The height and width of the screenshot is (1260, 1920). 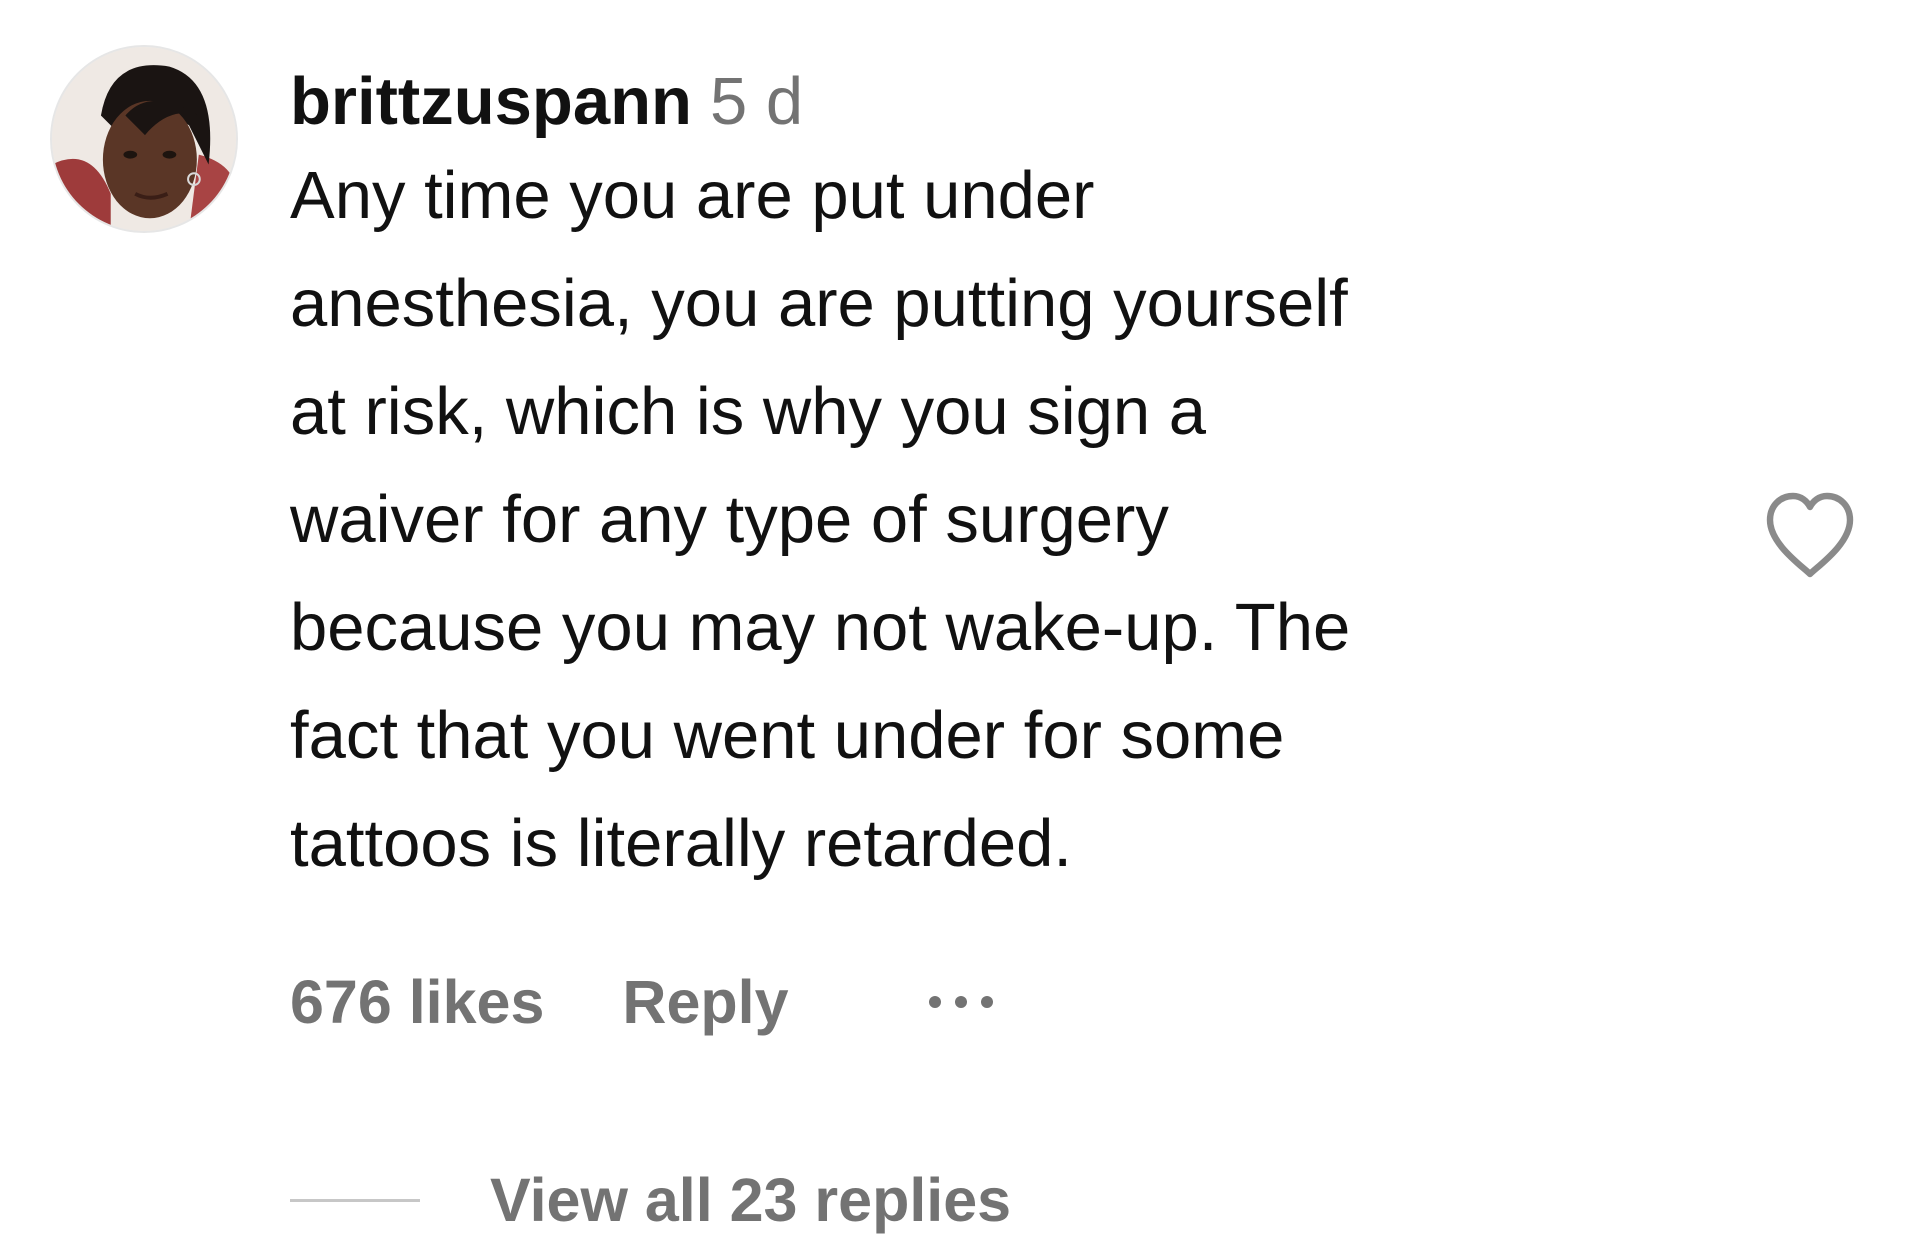 What do you see at coordinates (1000, 102) in the screenshot?
I see `comment-header: brittzuspann 5 d` at bounding box center [1000, 102].